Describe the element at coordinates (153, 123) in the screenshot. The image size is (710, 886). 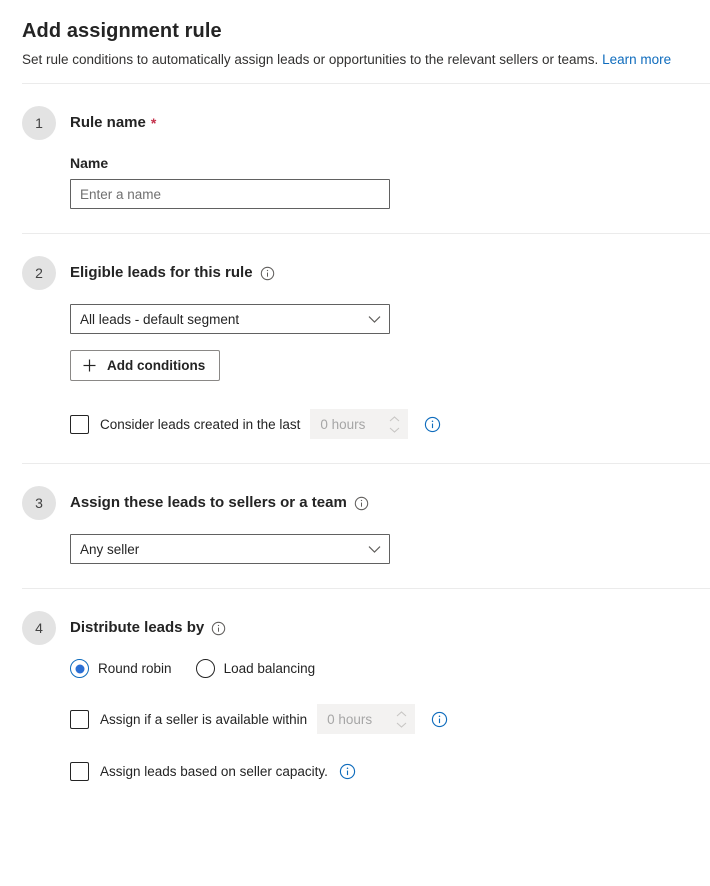
I see `required-asterisk: *` at that location.